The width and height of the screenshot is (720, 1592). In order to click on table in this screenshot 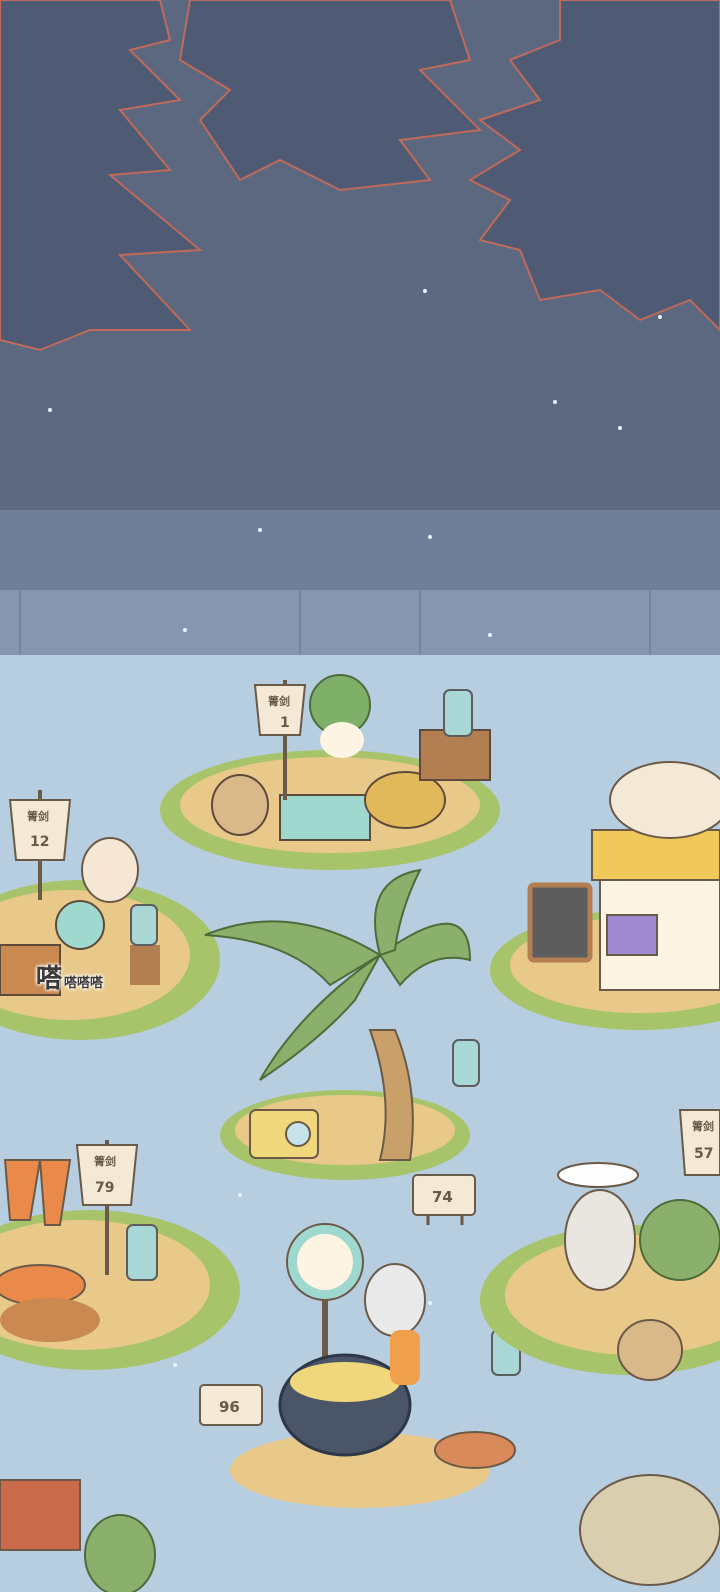, I will do `click(325, 817)`.